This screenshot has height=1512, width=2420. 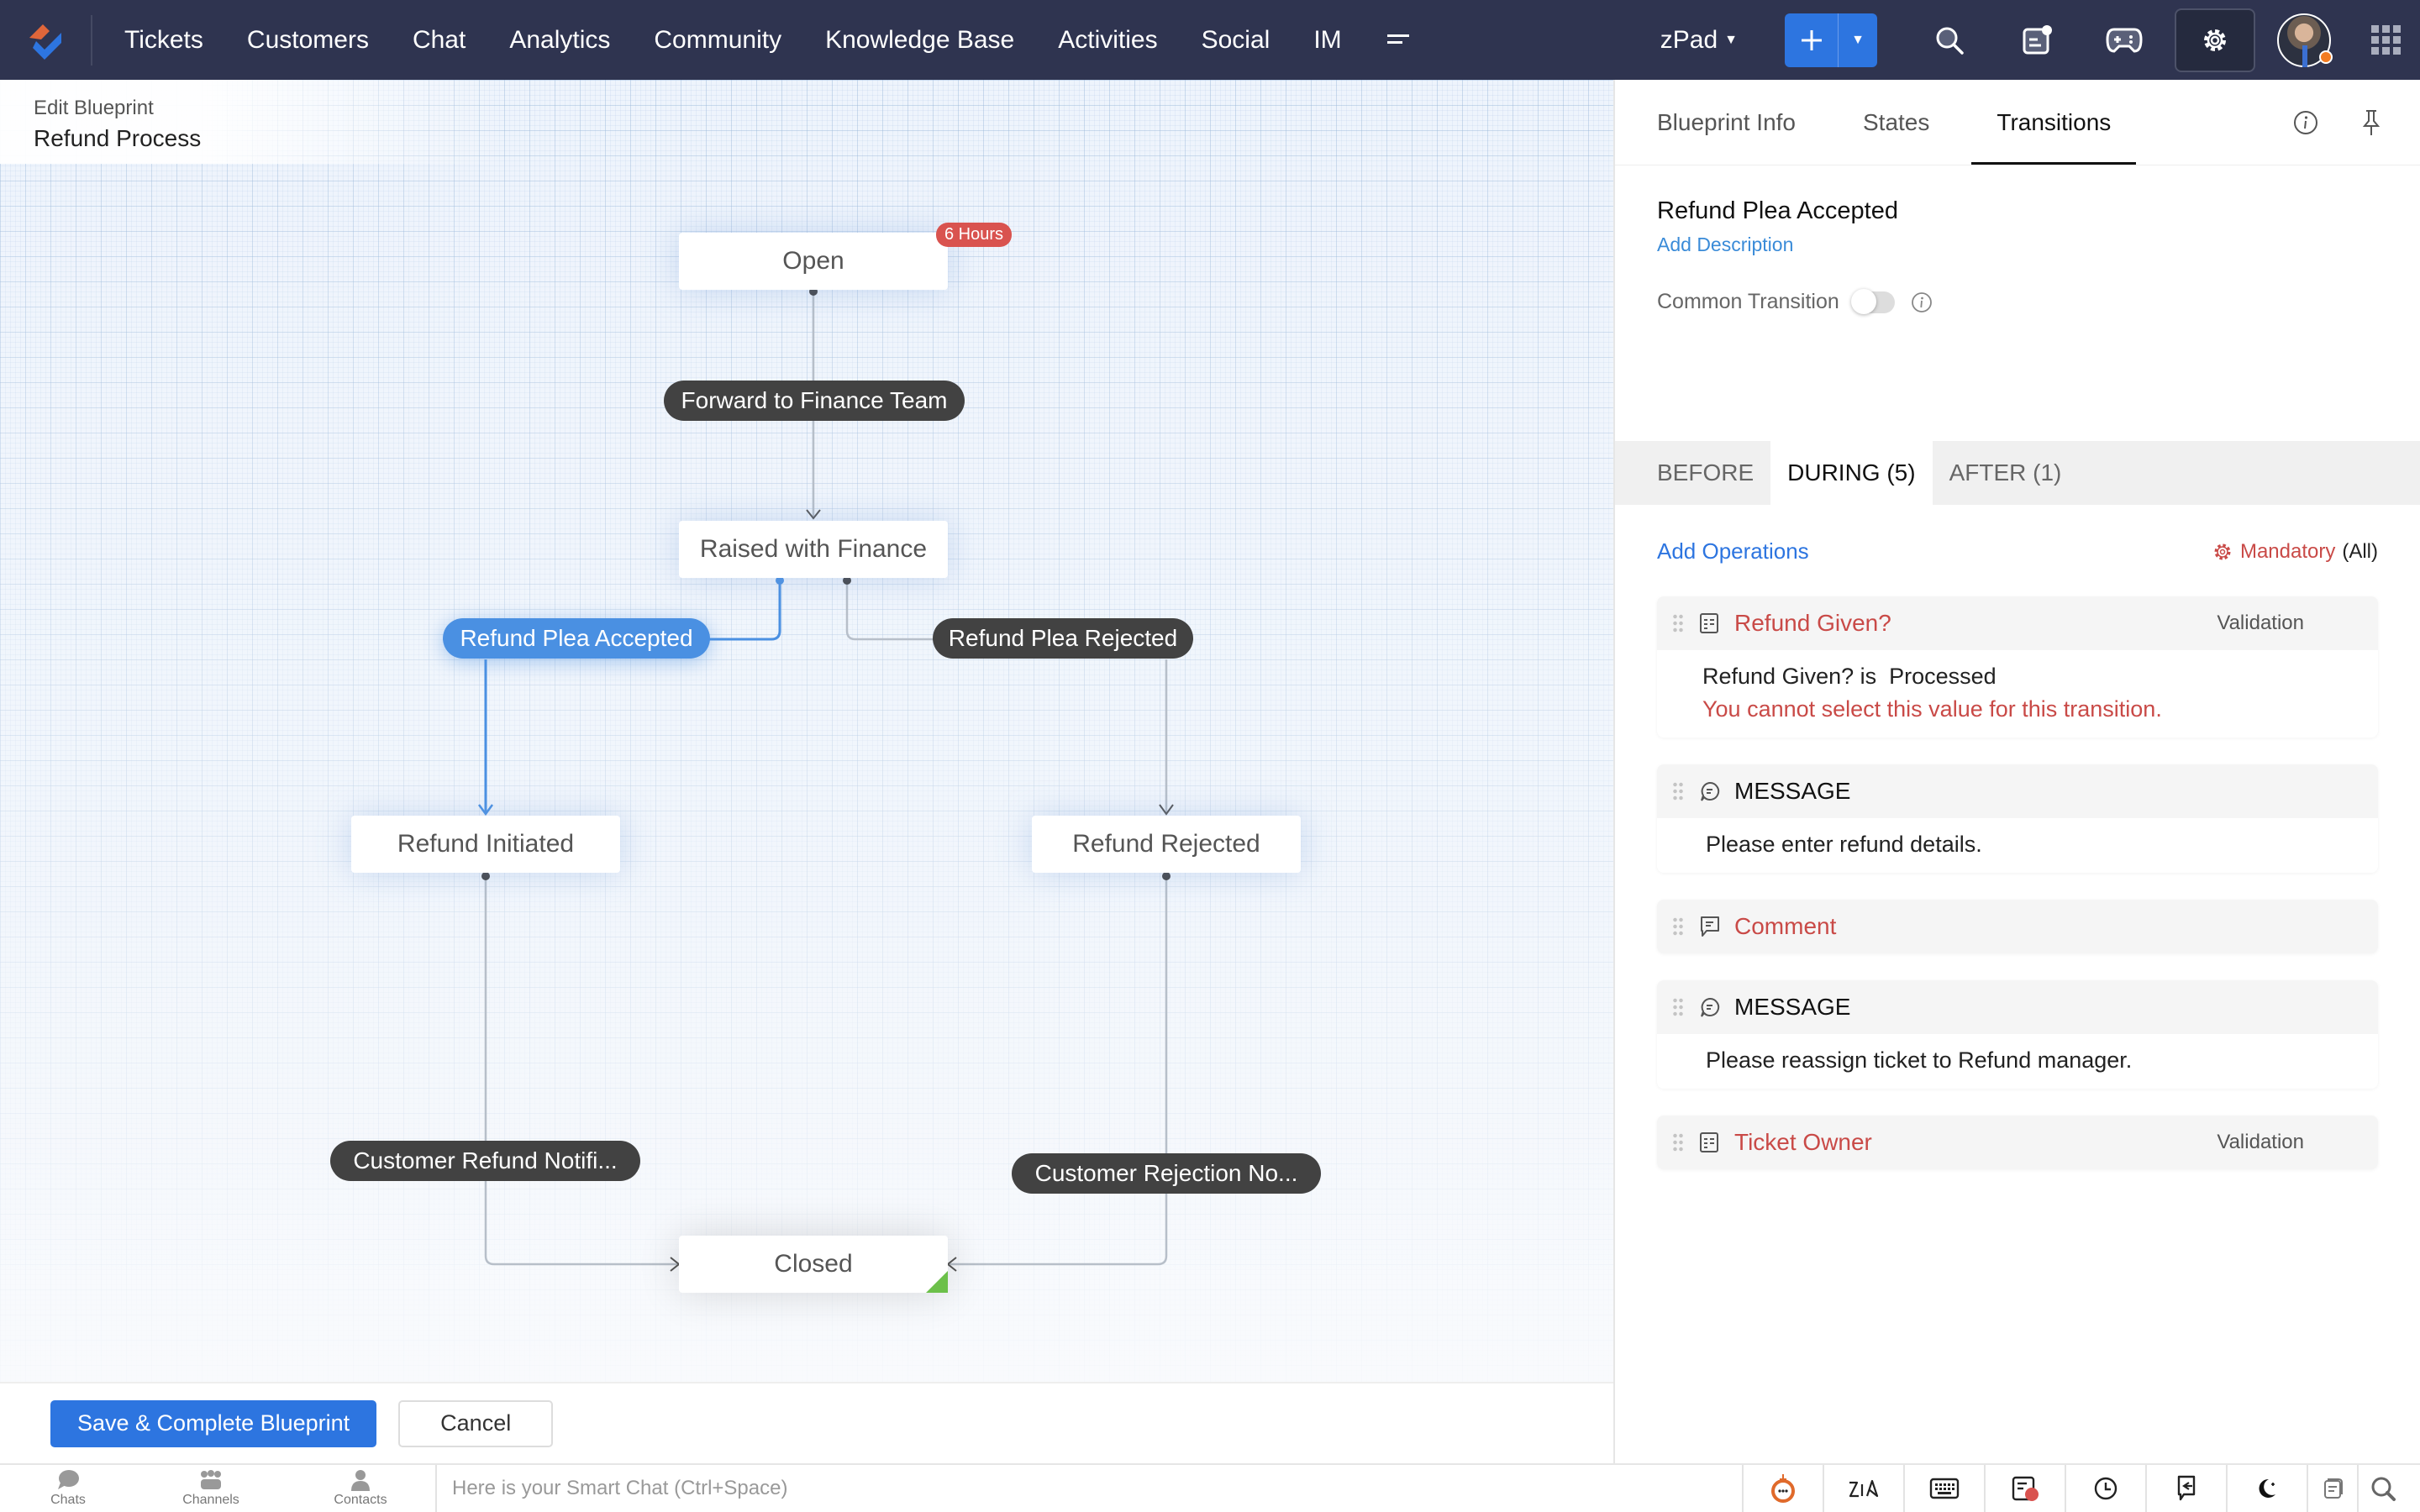 What do you see at coordinates (439, 40) in the screenshot?
I see `nav-chat: Chat` at bounding box center [439, 40].